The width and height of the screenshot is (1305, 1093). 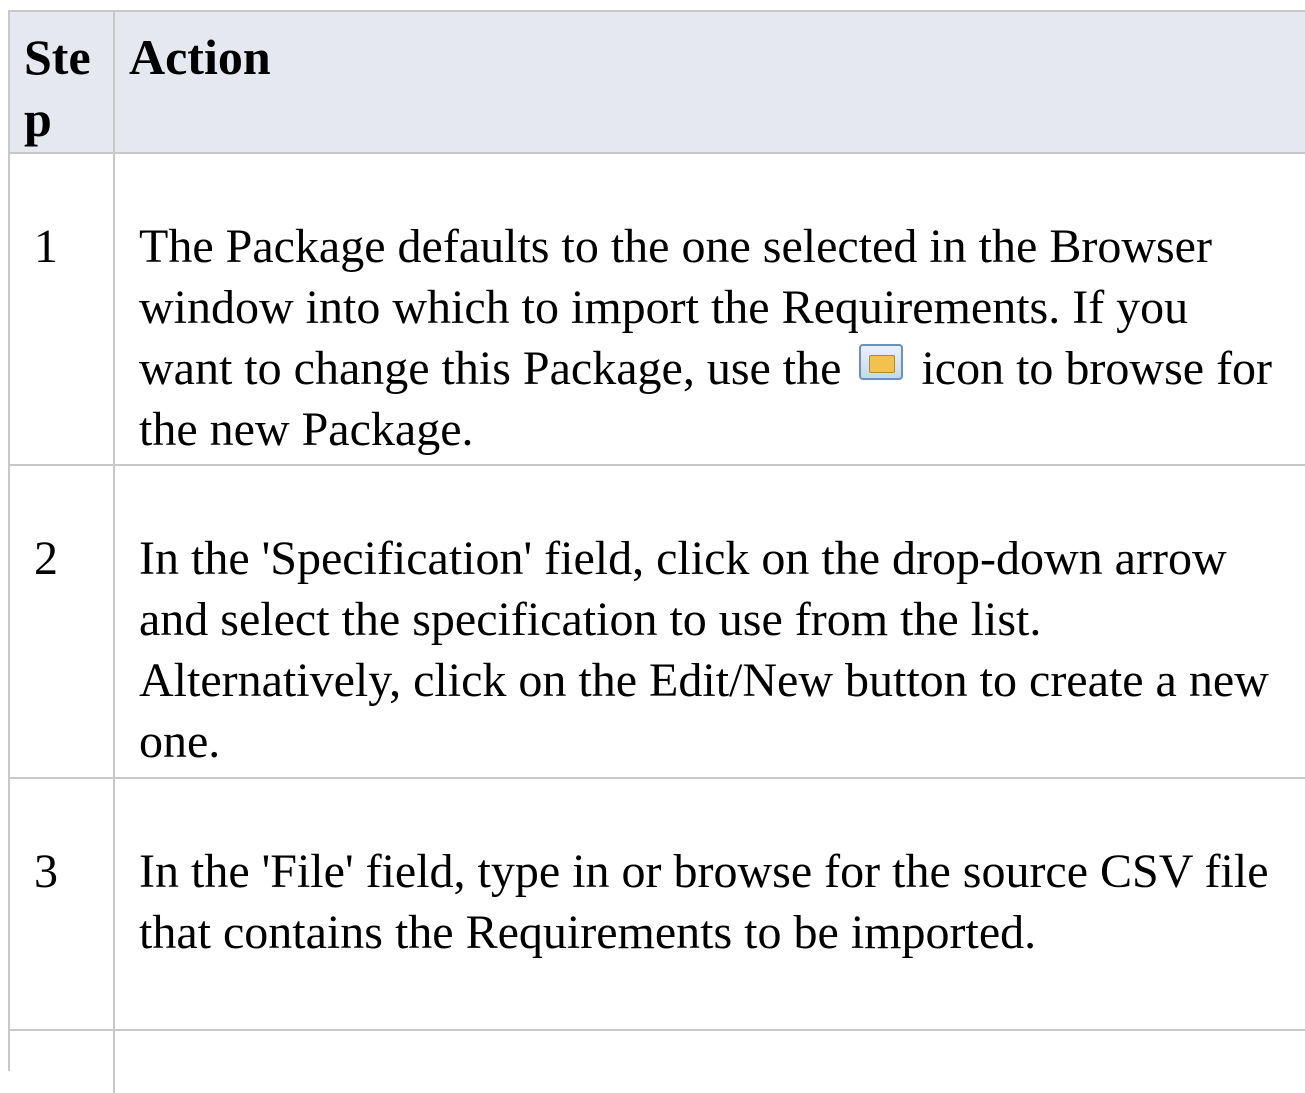 I want to click on browse-package-icon, so click(x=881, y=362).